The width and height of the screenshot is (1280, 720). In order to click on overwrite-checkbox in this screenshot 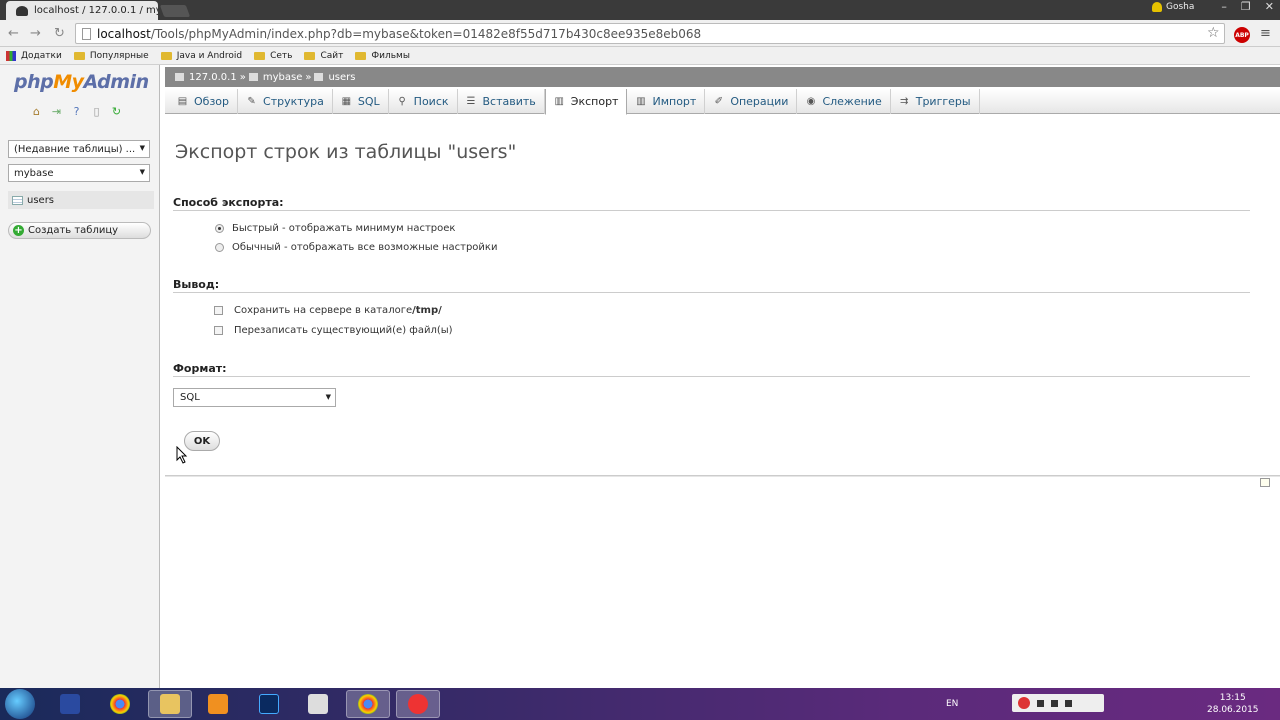, I will do `click(218, 330)`.